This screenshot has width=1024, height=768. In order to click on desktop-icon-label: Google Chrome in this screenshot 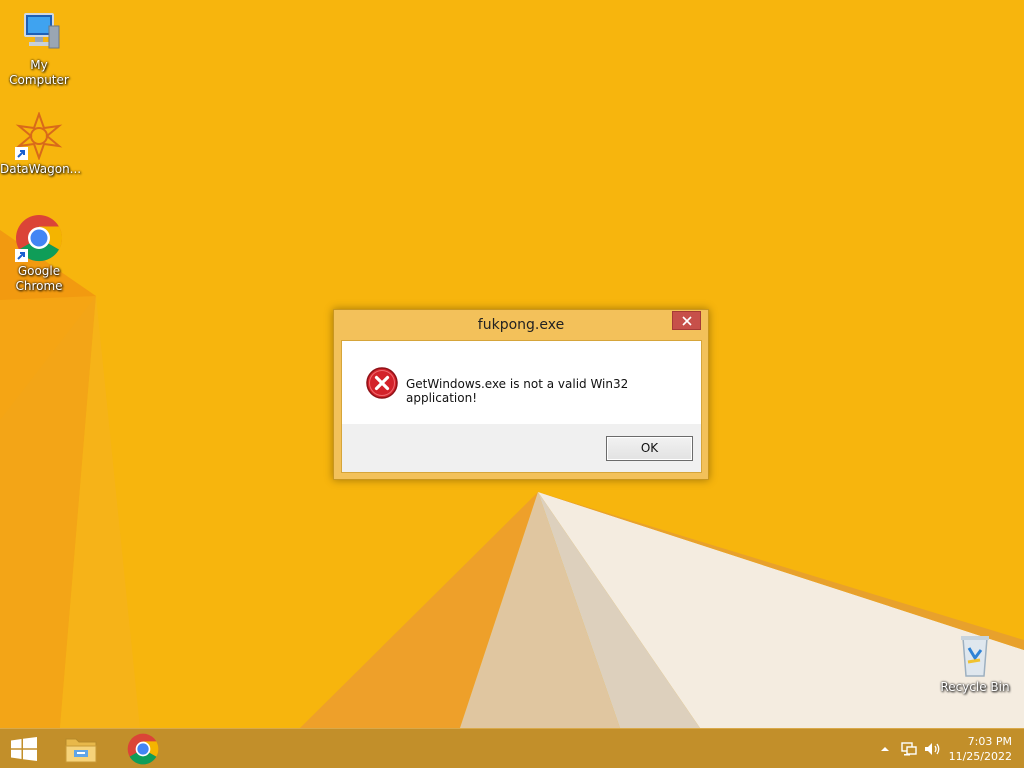, I will do `click(39, 278)`.